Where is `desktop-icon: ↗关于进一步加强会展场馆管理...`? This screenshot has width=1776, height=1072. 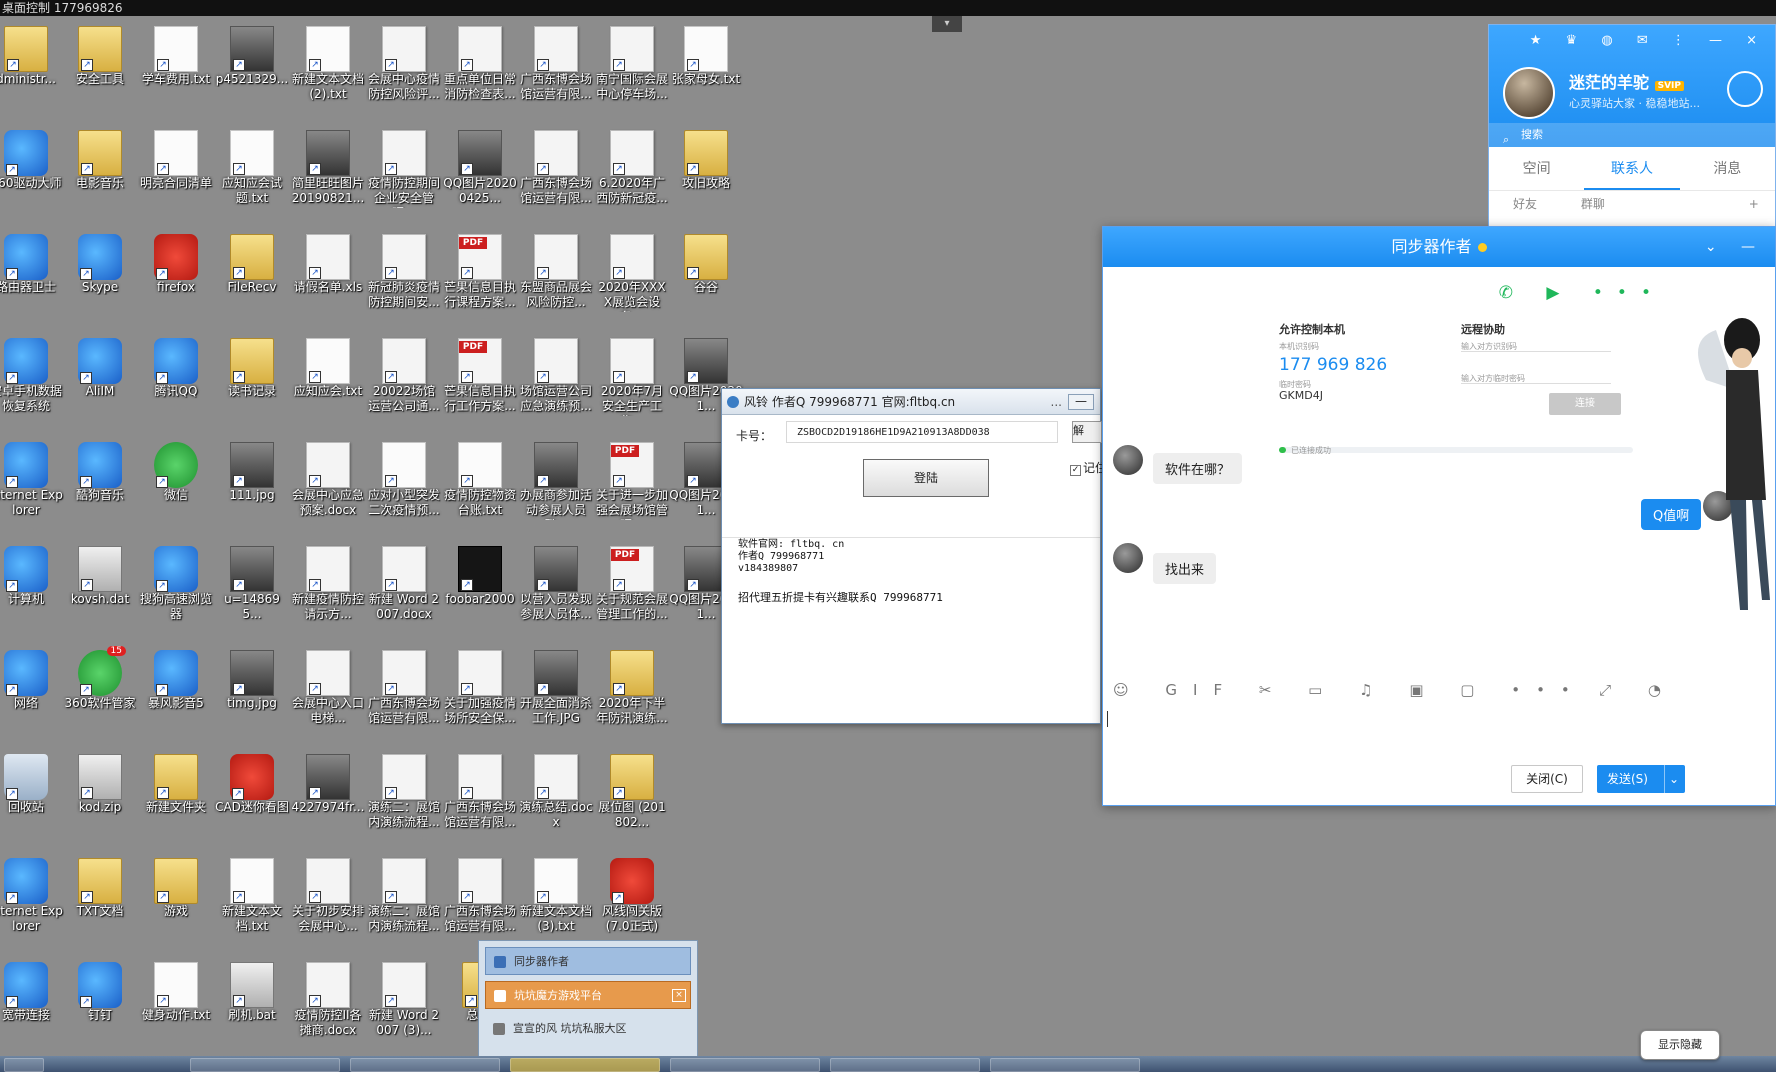 desktop-icon: ↗关于进一步加强会展场馆管理... is located at coordinates (632, 486).